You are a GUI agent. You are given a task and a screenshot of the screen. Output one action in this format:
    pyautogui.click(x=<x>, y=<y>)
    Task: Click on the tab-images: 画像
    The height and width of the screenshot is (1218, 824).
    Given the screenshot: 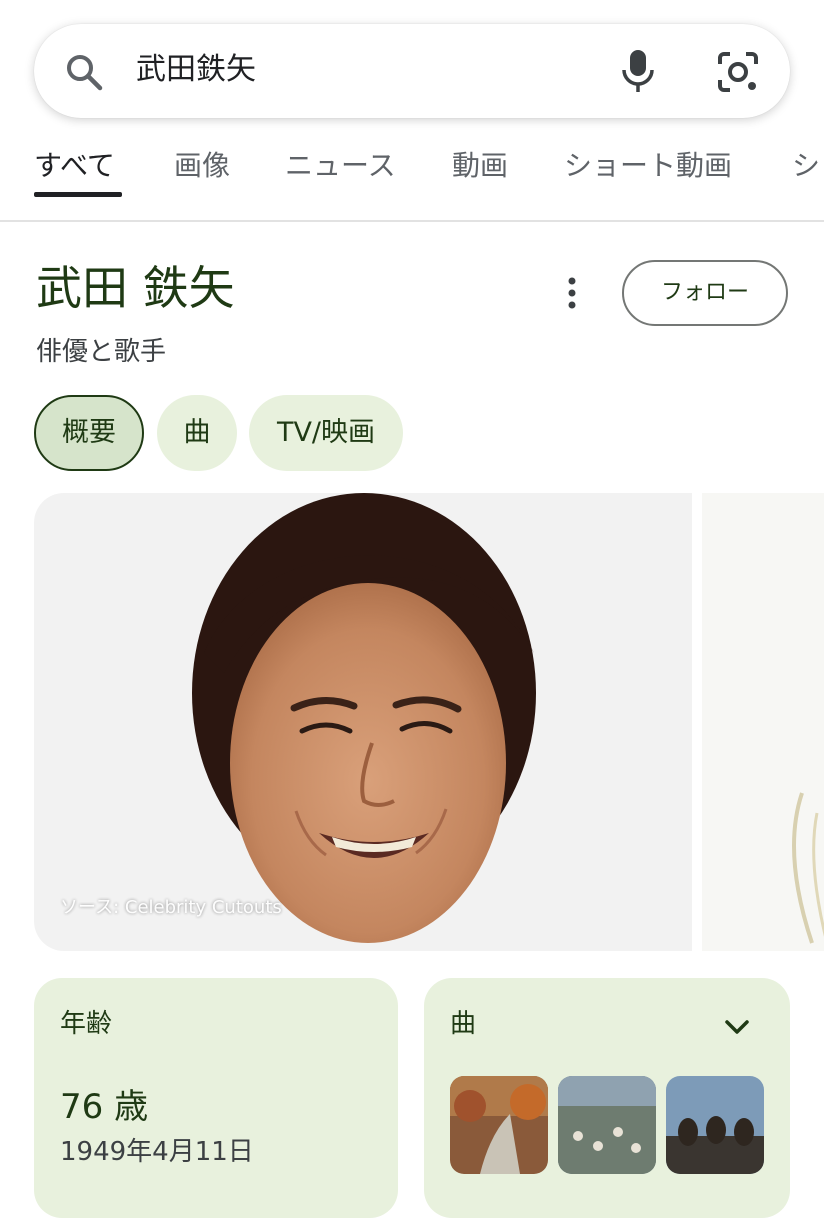 What is the action you would take?
    pyautogui.click(x=202, y=166)
    